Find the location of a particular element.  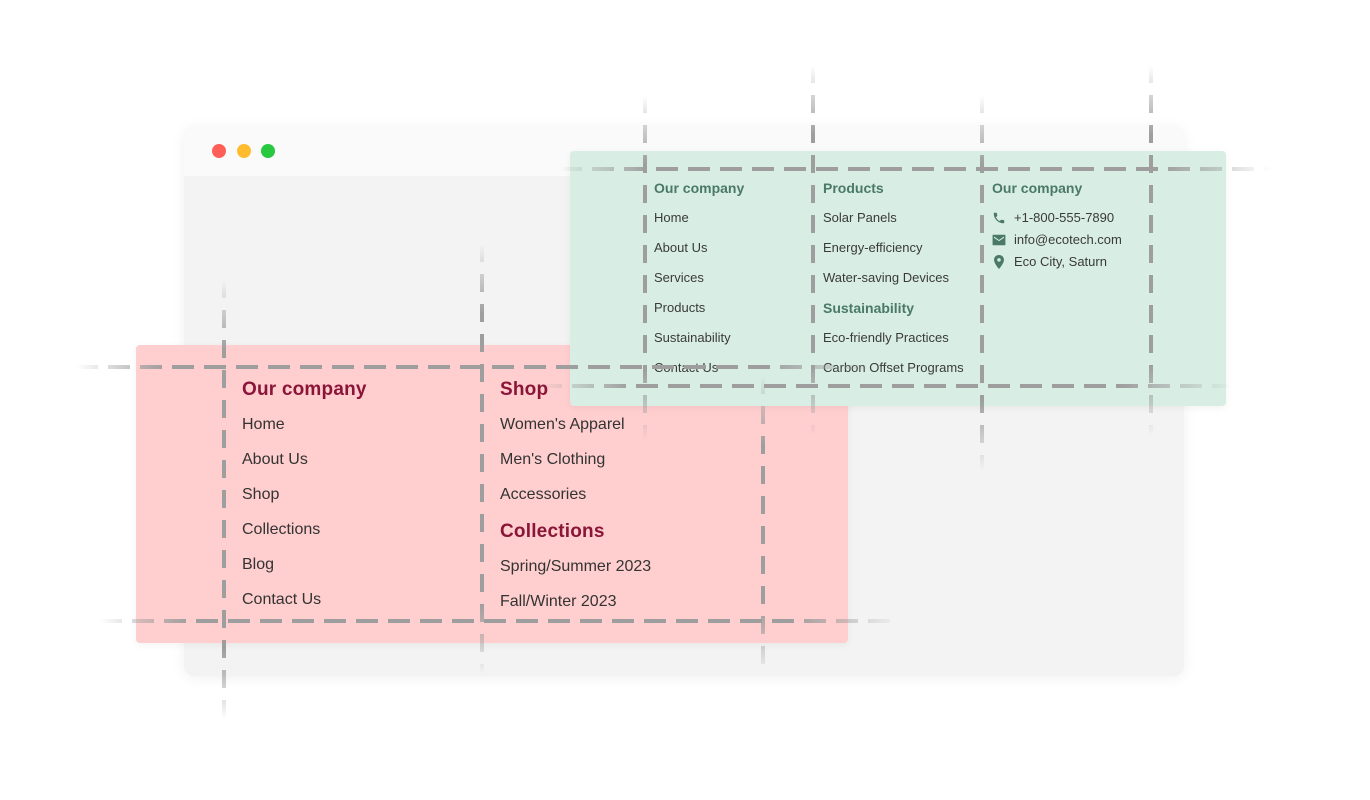

contact-location-text: Eco City, Saturn is located at coordinates (1060, 261).